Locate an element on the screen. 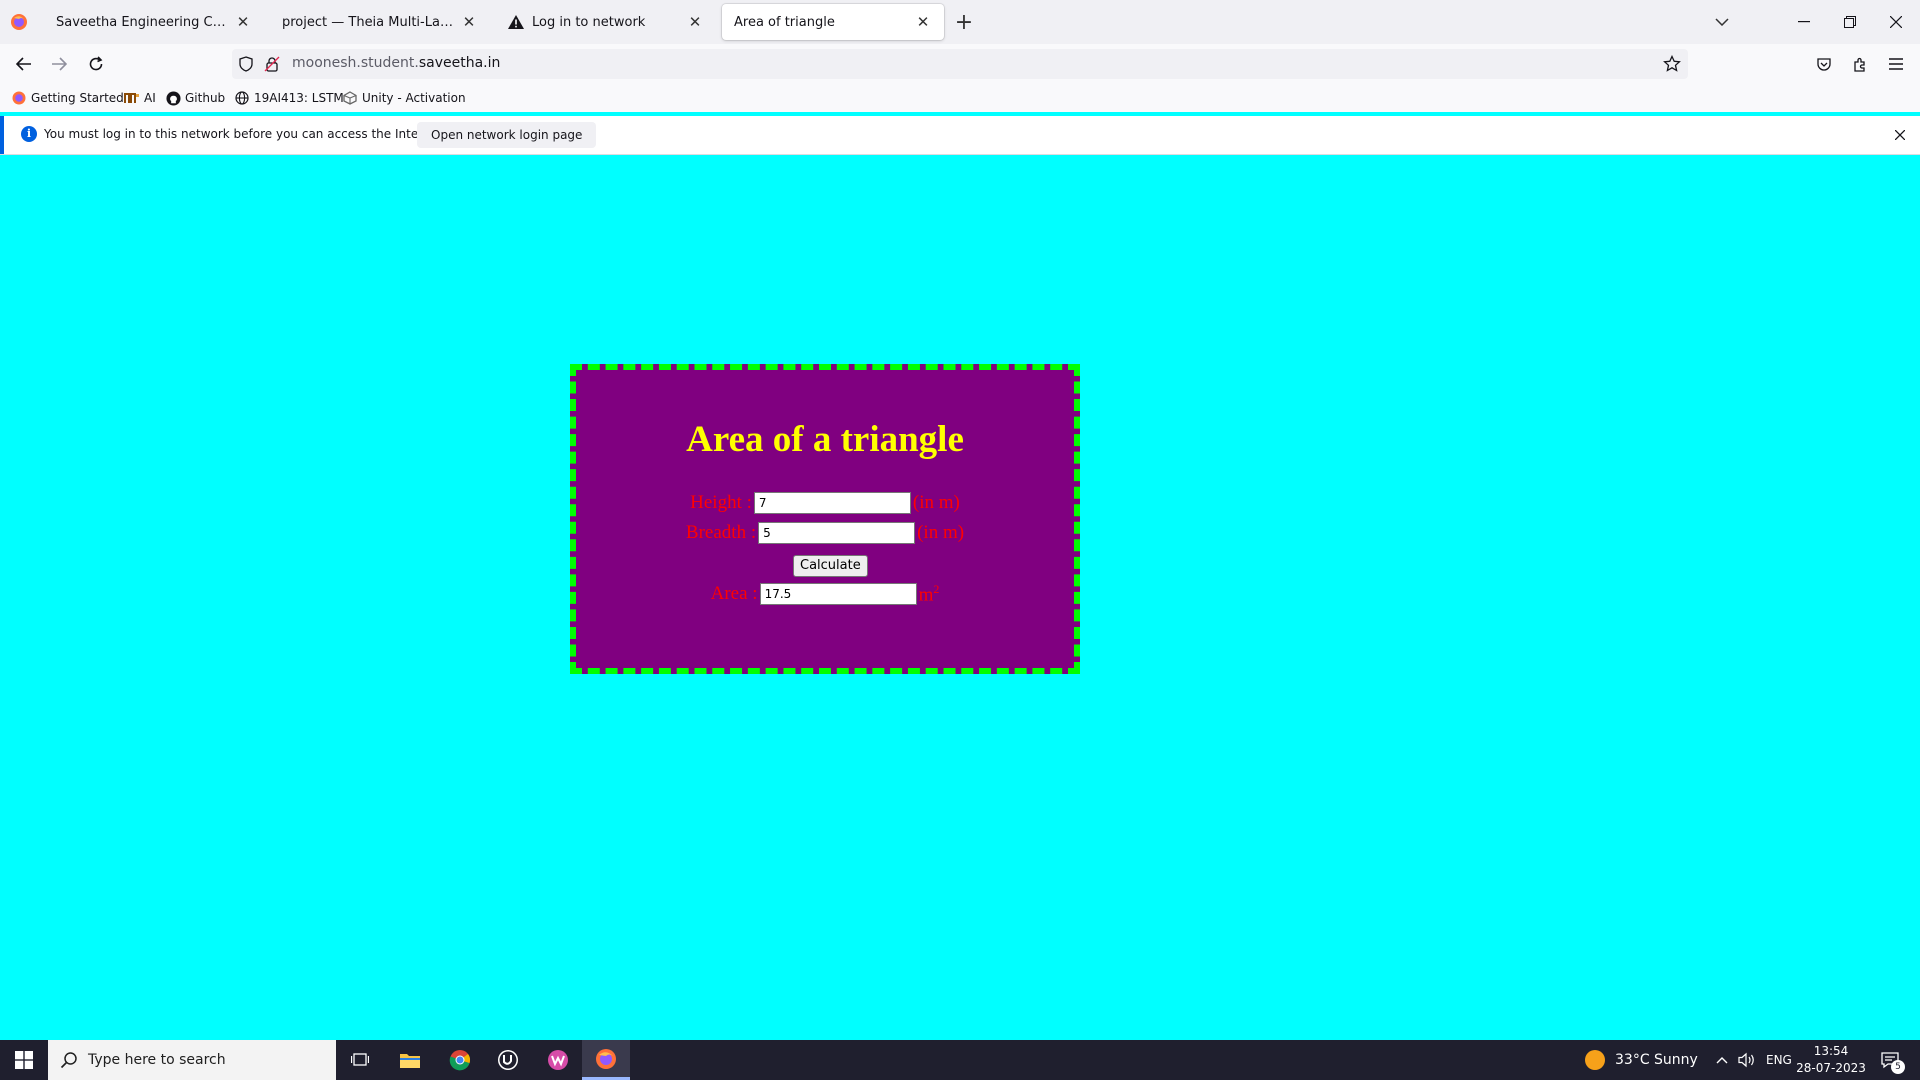  bookmark-label: Unity - Activation is located at coordinates (414, 98).